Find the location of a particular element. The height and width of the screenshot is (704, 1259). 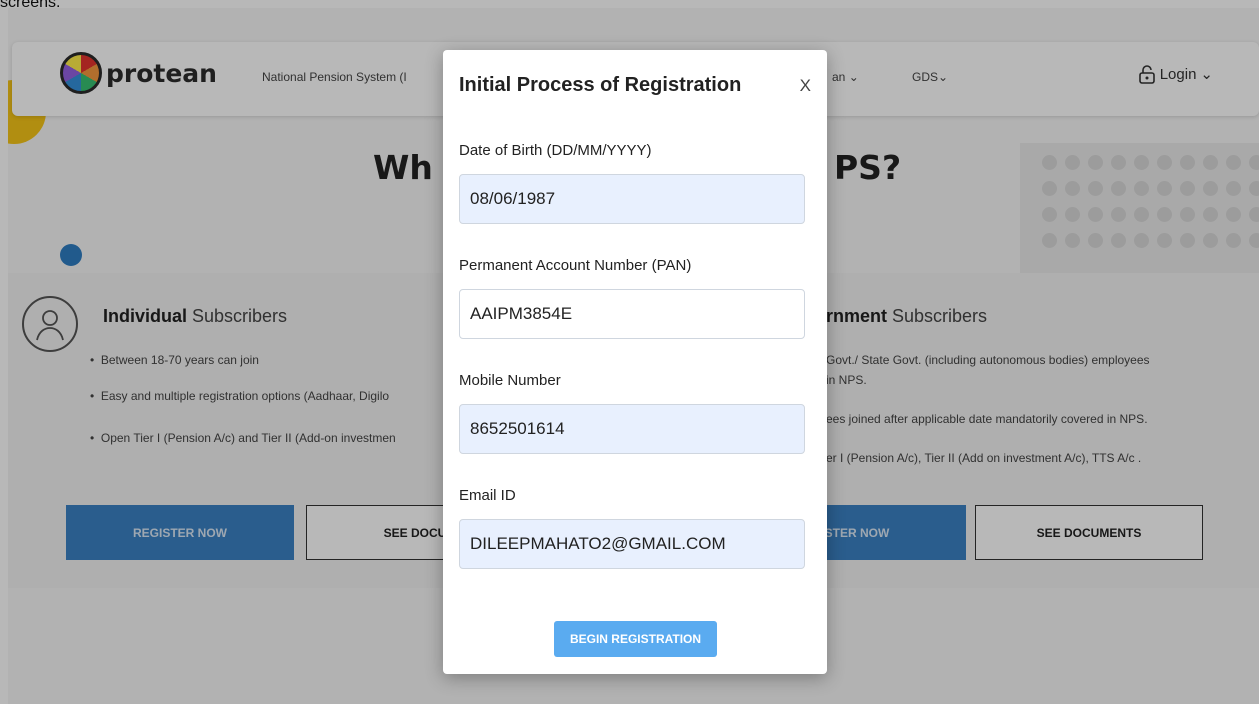

pan-field is located at coordinates (632, 314).